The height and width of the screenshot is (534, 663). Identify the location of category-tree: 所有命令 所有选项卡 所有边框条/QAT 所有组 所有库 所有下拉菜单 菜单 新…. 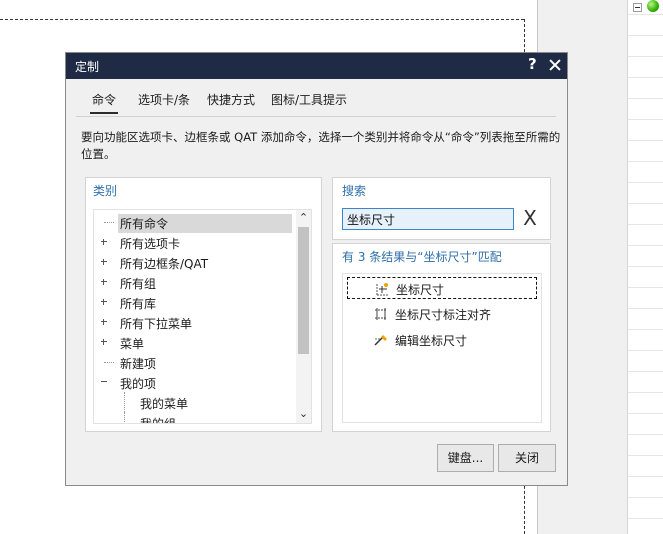
(202, 316).